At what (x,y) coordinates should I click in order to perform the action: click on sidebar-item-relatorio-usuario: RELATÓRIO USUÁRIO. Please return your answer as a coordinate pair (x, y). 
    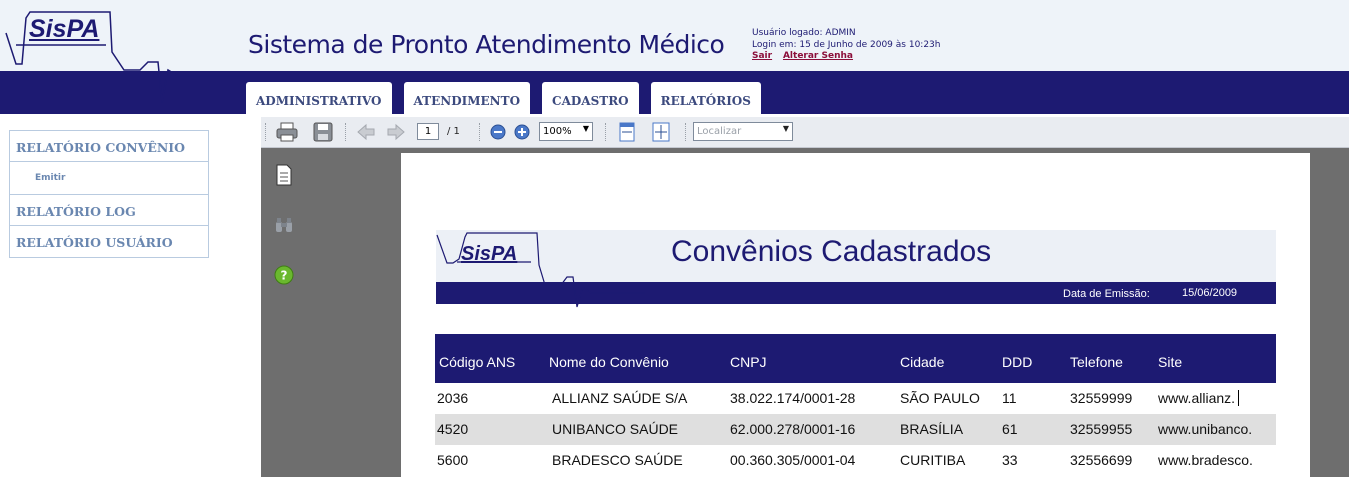
    Looking at the image, I should click on (109, 241).